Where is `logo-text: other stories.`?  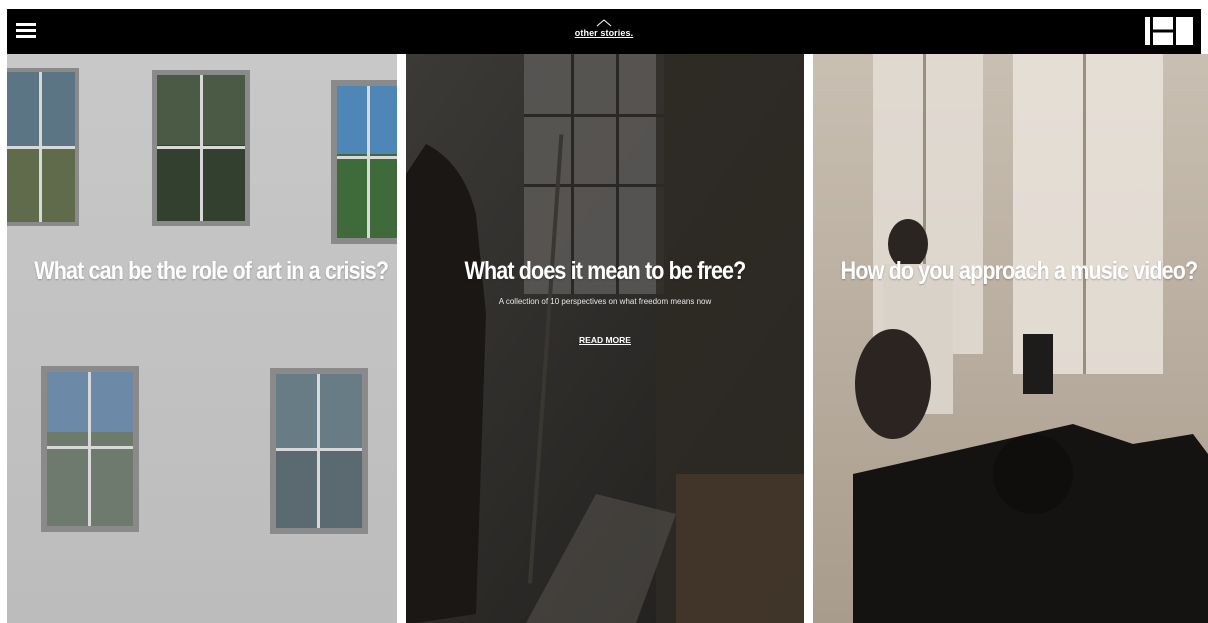 logo-text: other stories. is located at coordinates (604, 33).